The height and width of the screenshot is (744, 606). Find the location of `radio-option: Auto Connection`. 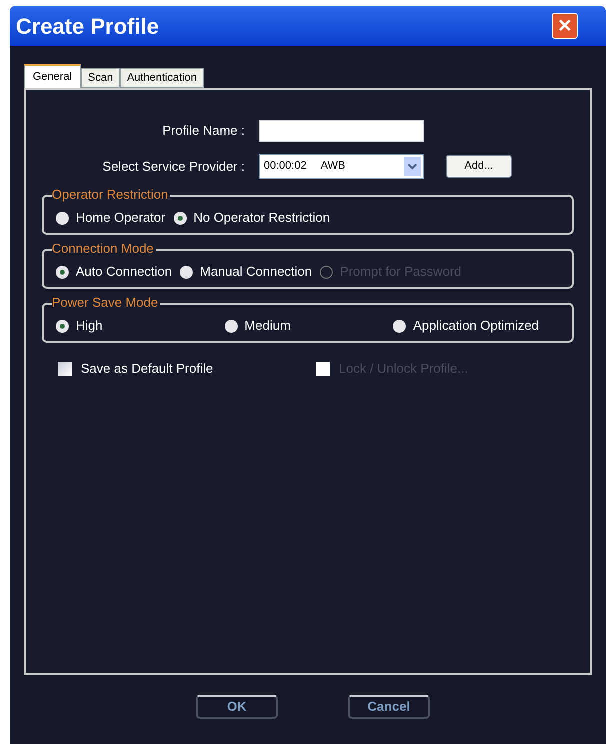

radio-option: Auto Connection is located at coordinates (114, 272).